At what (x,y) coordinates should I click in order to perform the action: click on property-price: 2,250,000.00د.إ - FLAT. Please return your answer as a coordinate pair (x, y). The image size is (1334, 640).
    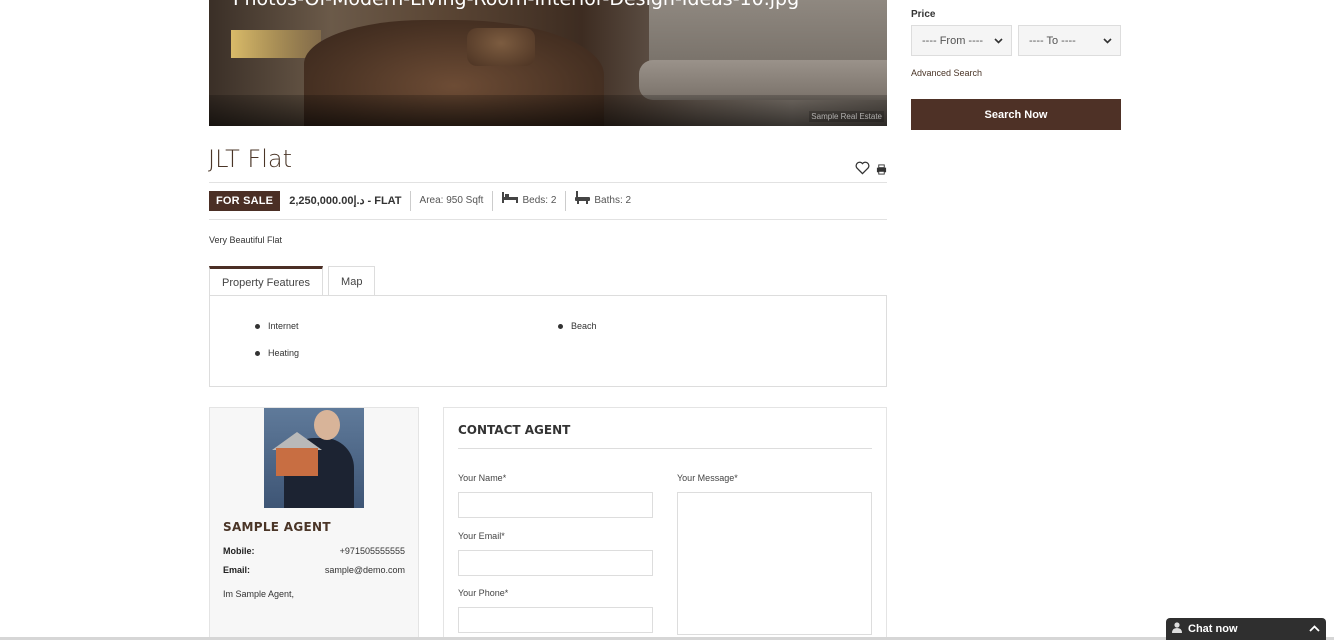
    Looking at the image, I should click on (350, 201).